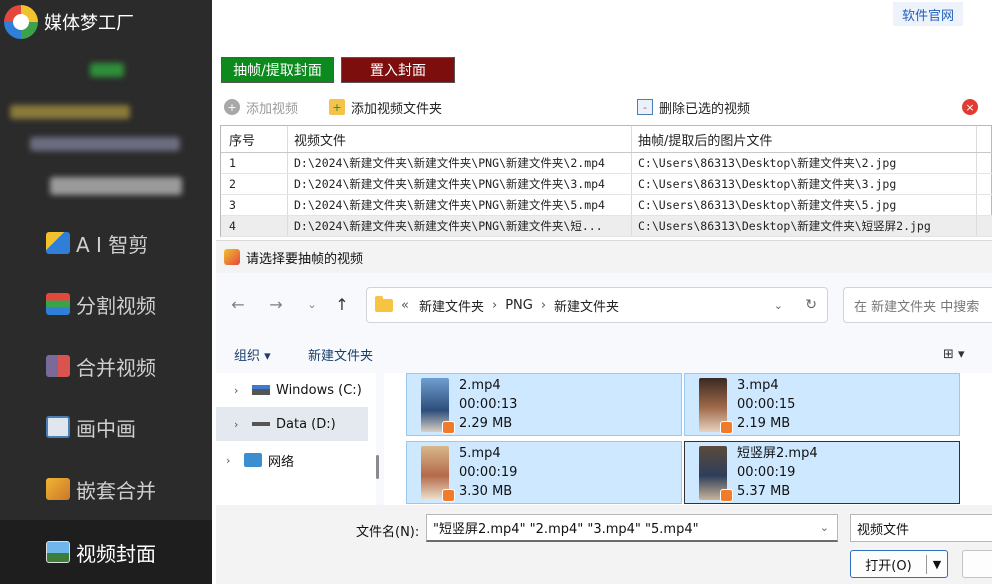 This screenshot has height=584, width=992. Describe the element at coordinates (254, 205) in the screenshot. I see `cell-index: 3` at that location.